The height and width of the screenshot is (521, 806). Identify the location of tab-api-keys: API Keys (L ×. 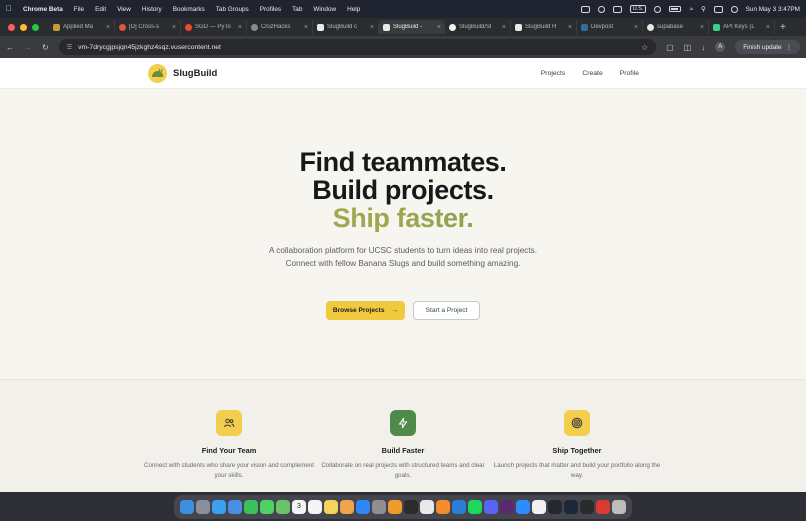
(742, 27).